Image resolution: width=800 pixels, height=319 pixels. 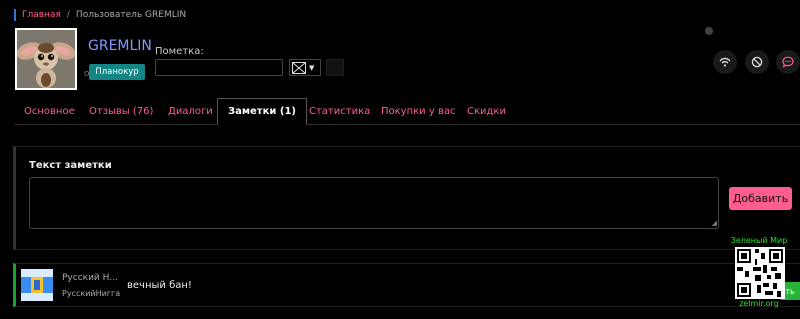 I want to click on user-group-button: Планокур, so click(x=117, y=72).